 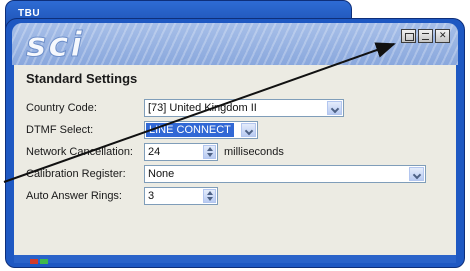 What do you see at coordinates (39, 261) in the screenshot?
I see `status-leds` at bounding box center [39, 261].